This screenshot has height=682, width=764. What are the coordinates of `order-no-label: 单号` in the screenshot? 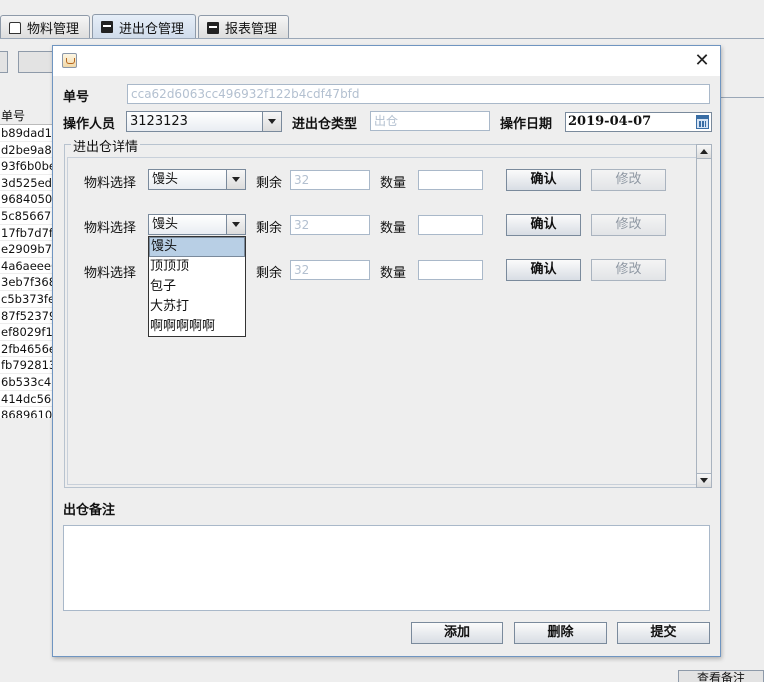 It's located at (76, 97).